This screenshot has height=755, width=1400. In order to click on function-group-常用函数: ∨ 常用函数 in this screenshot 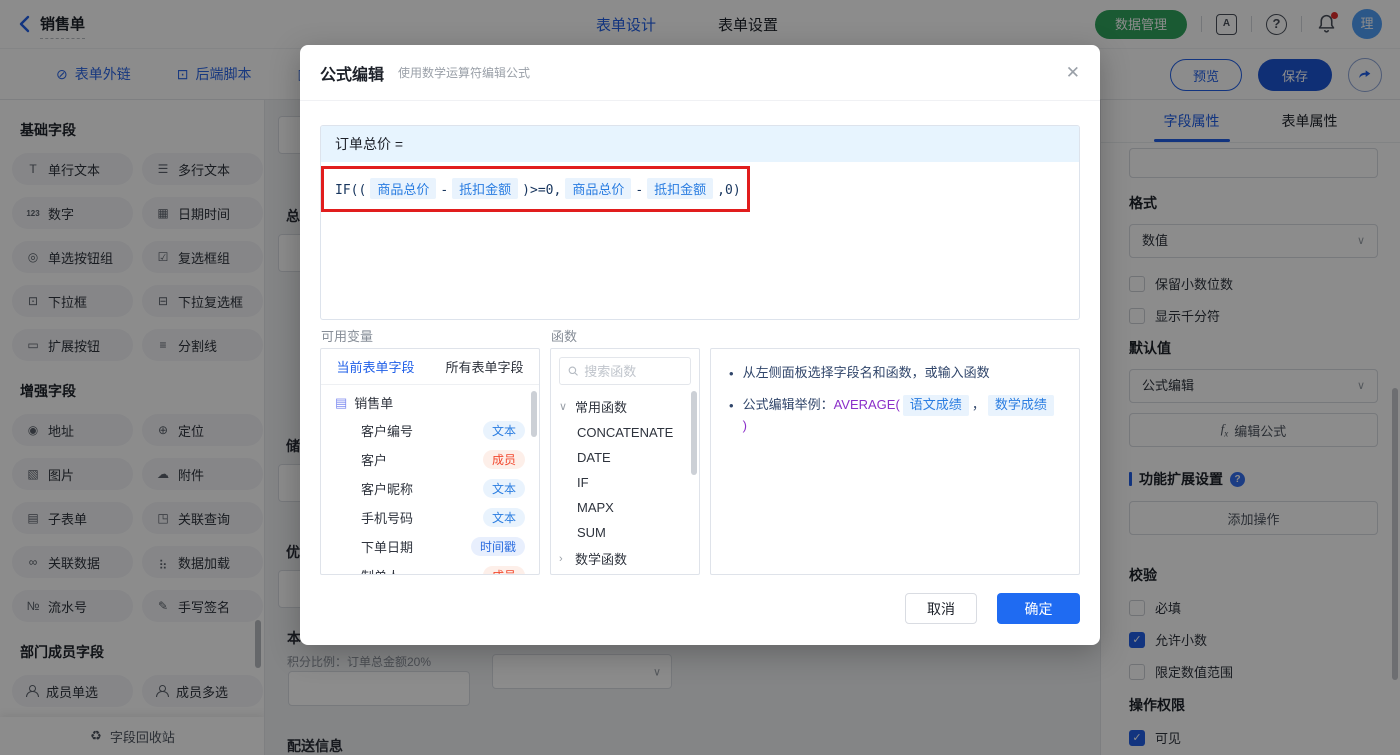, I will do `click(625, 406)`.